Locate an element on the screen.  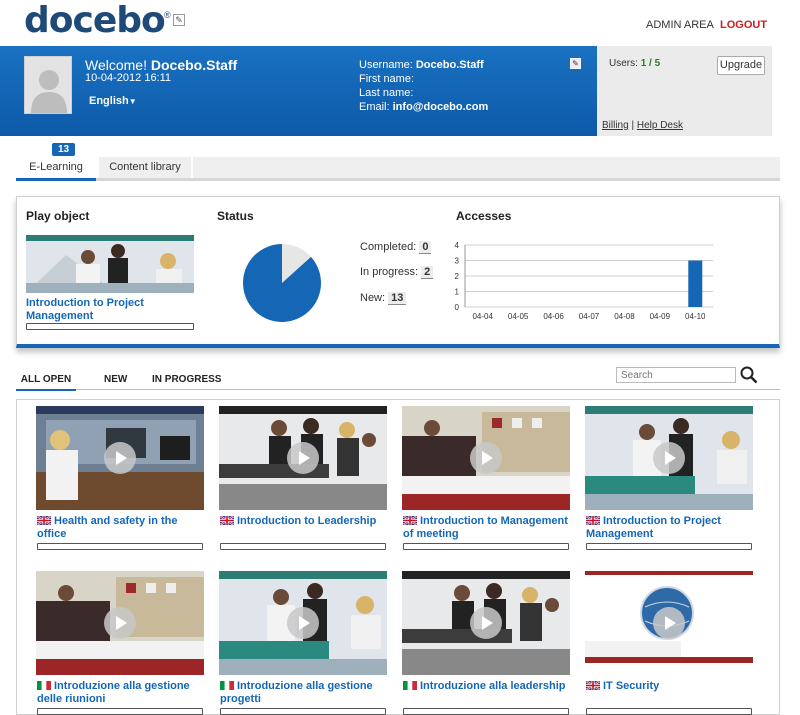
course-title-text: Introduzione alla leadership is located at coordinates (493, 686).